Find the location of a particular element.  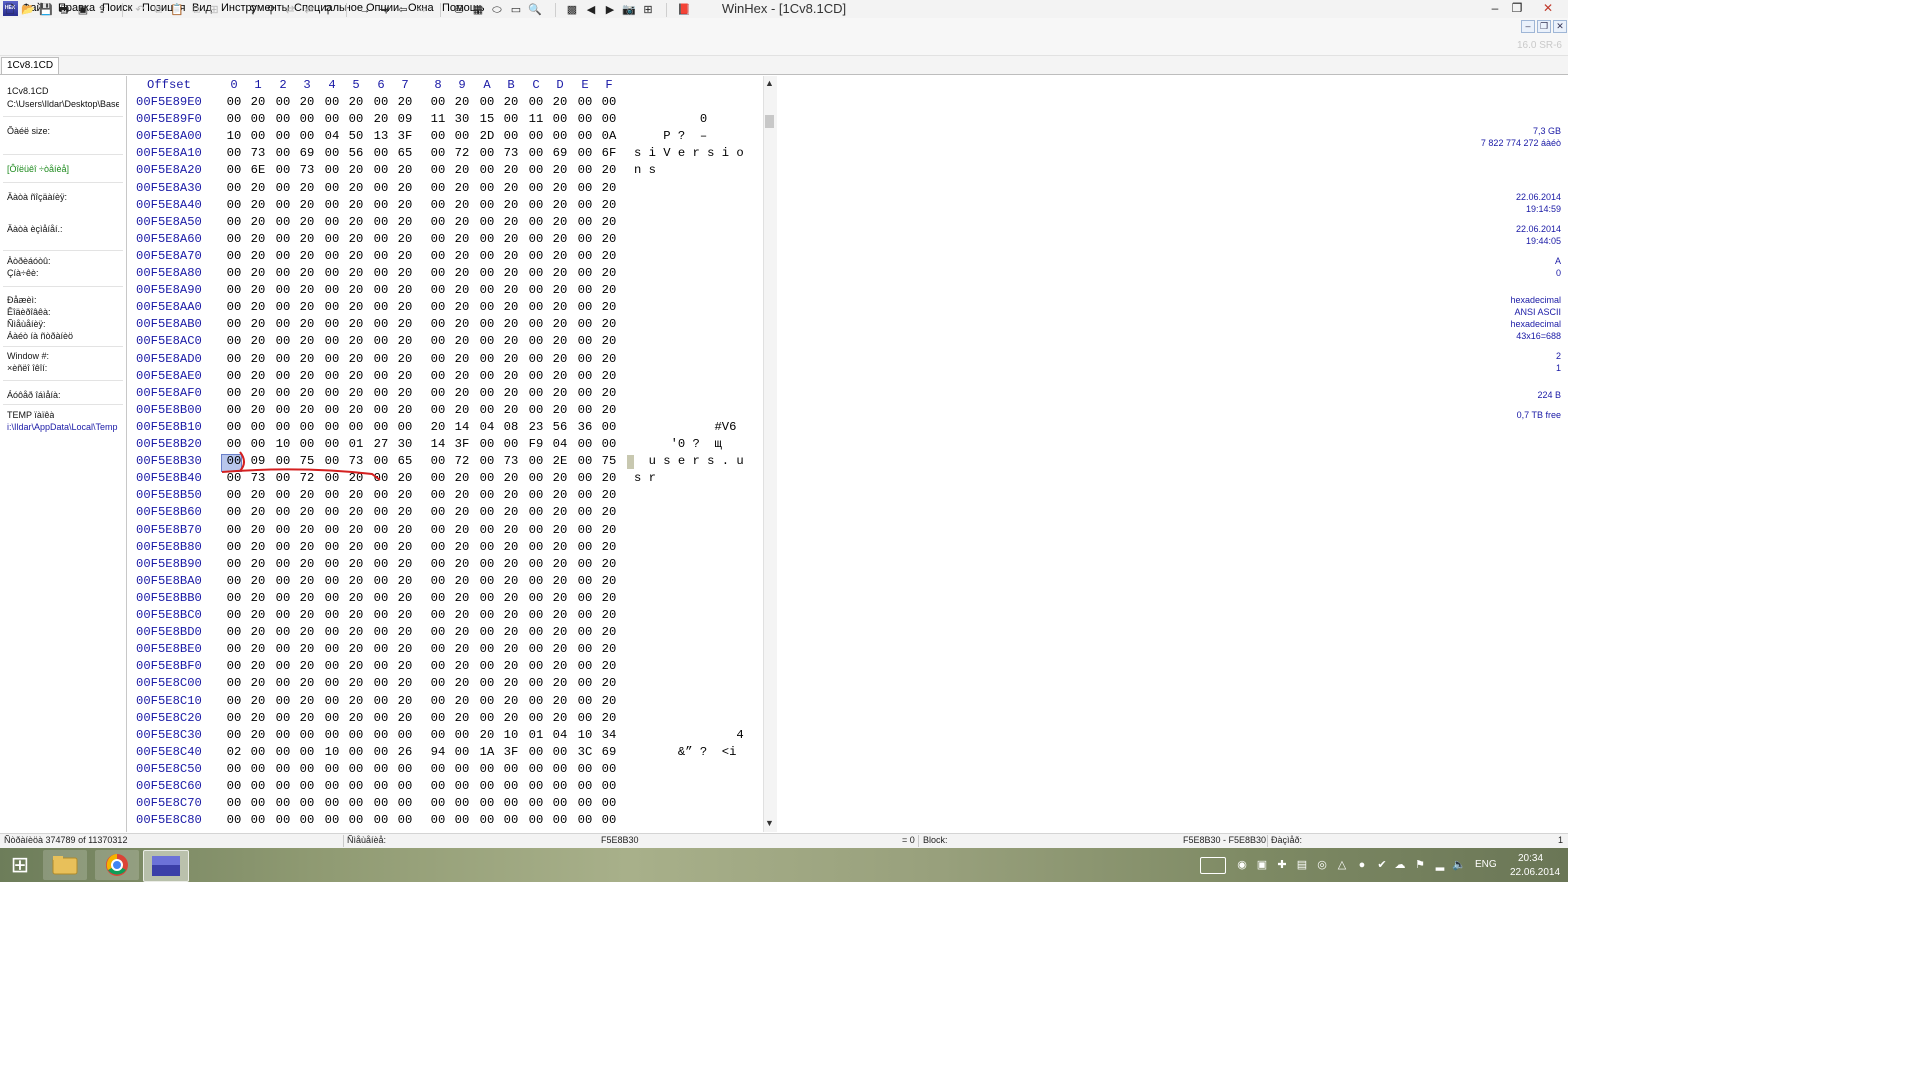

hex-row-ascii: s r is located at coordinates (698, 478).